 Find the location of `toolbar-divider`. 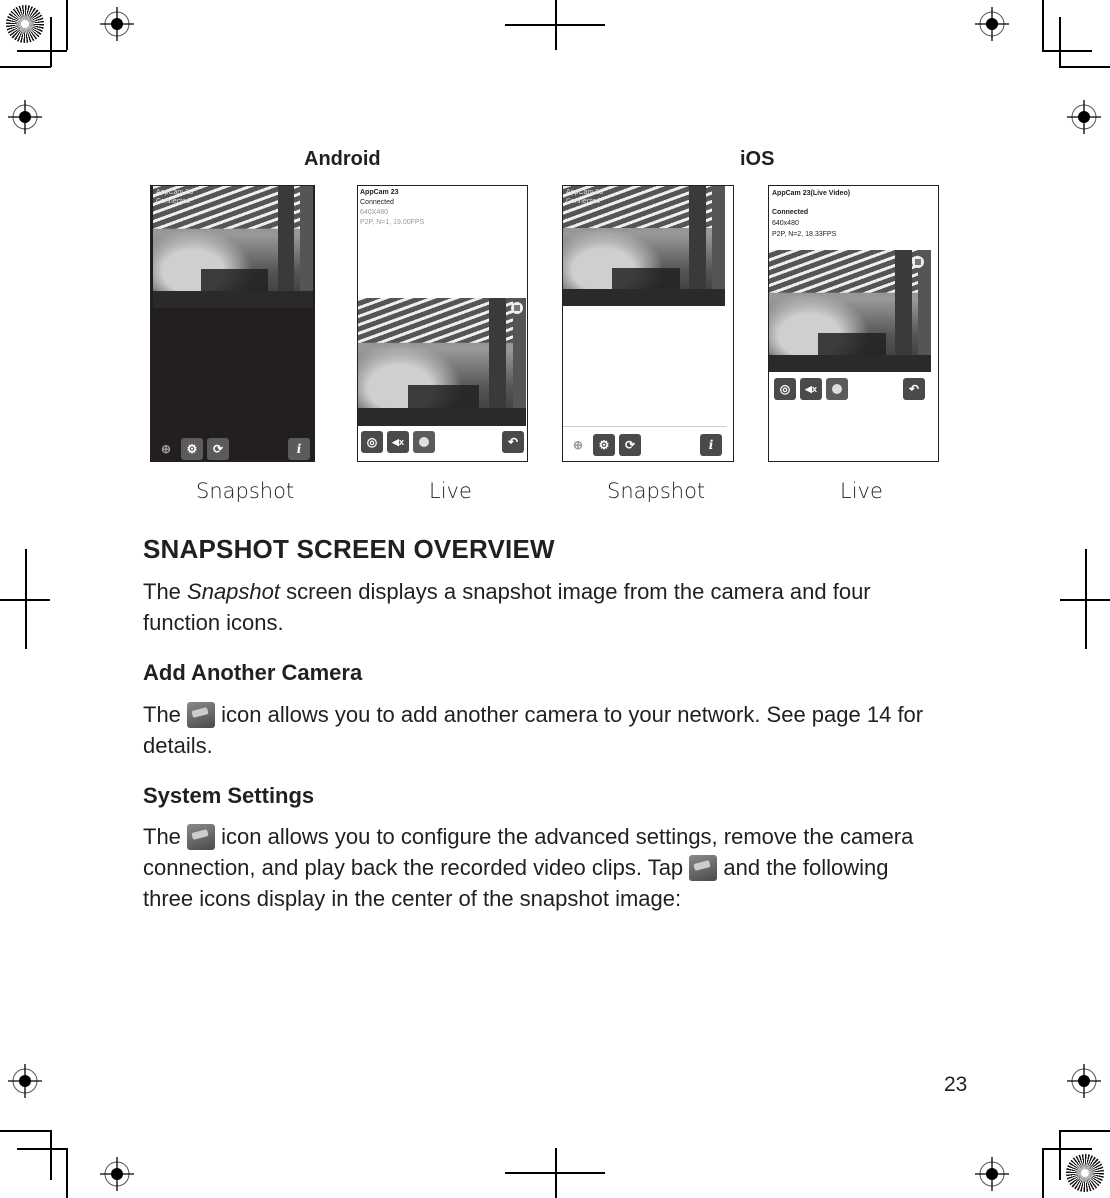

toolbar-divider is located at coordinates (645, 426).